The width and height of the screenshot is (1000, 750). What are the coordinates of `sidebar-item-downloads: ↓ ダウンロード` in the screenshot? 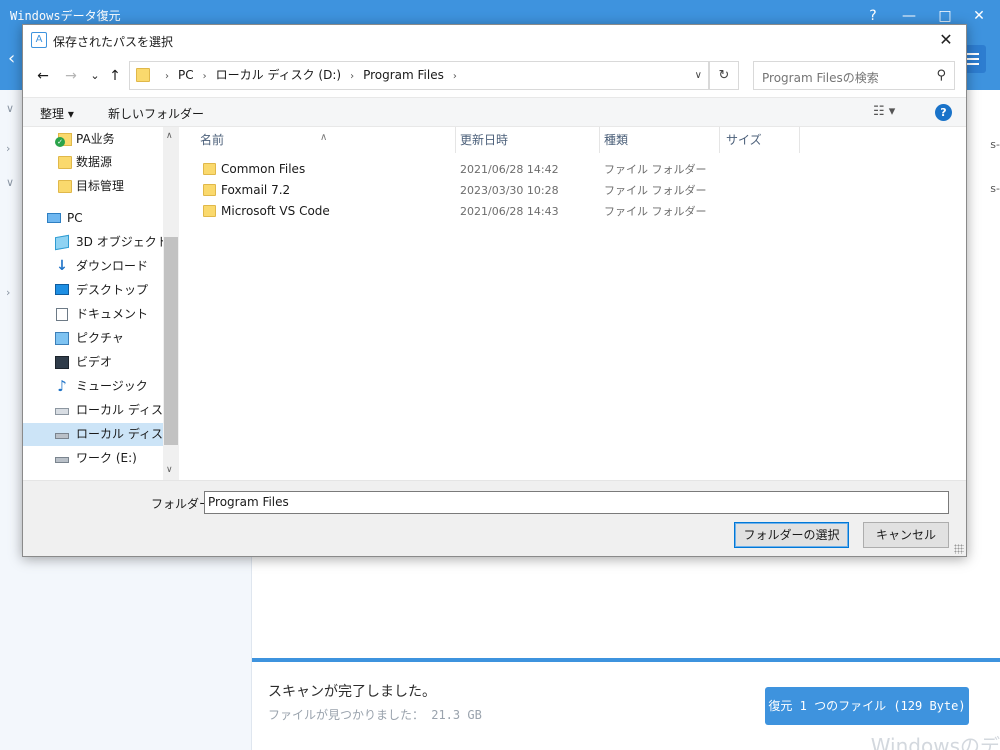 It's located at (101, 266).